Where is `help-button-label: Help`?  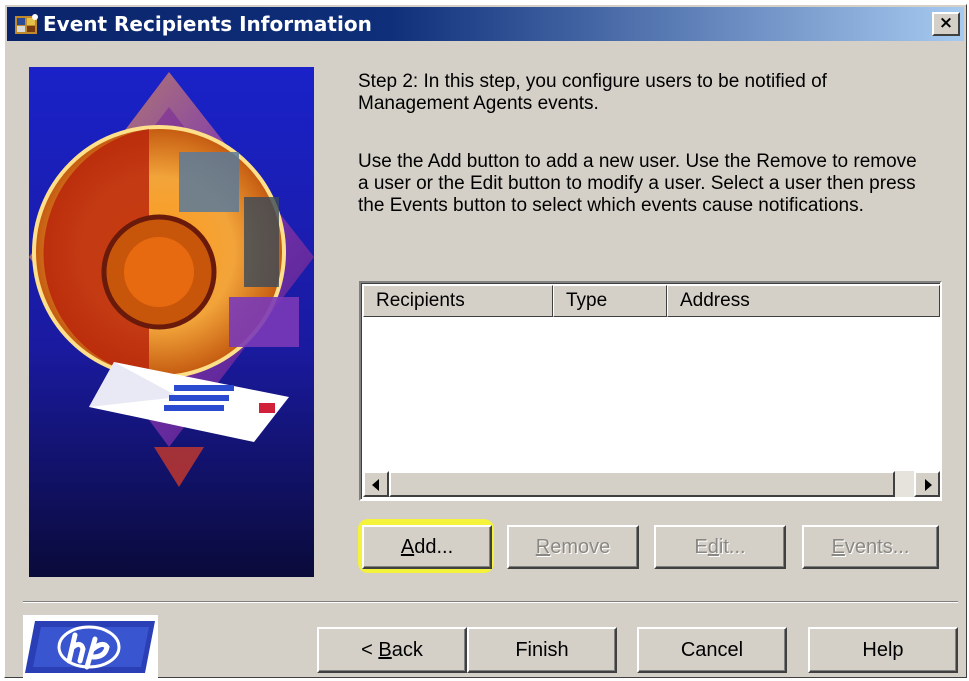 help-button-label: Help is located at coordinates (883, 650).